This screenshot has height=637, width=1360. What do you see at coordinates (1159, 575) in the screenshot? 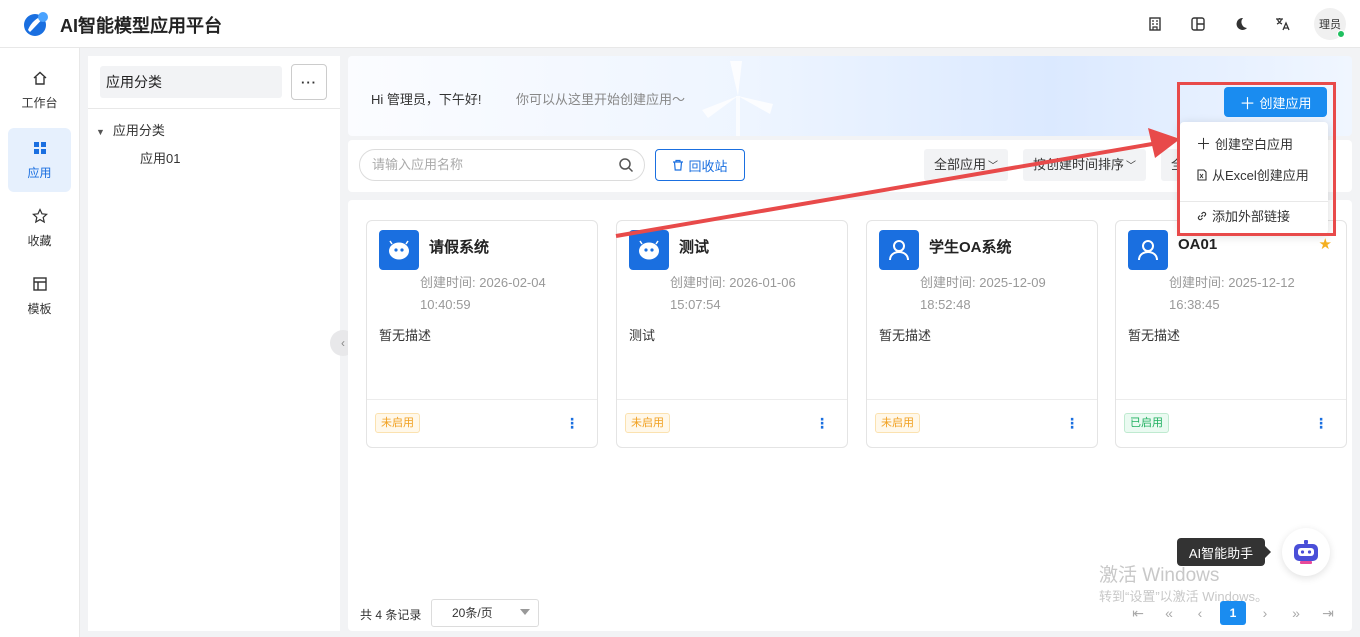
I see `activation-watermark-title: 激活 Windows` at bounding box center [1159, 575].